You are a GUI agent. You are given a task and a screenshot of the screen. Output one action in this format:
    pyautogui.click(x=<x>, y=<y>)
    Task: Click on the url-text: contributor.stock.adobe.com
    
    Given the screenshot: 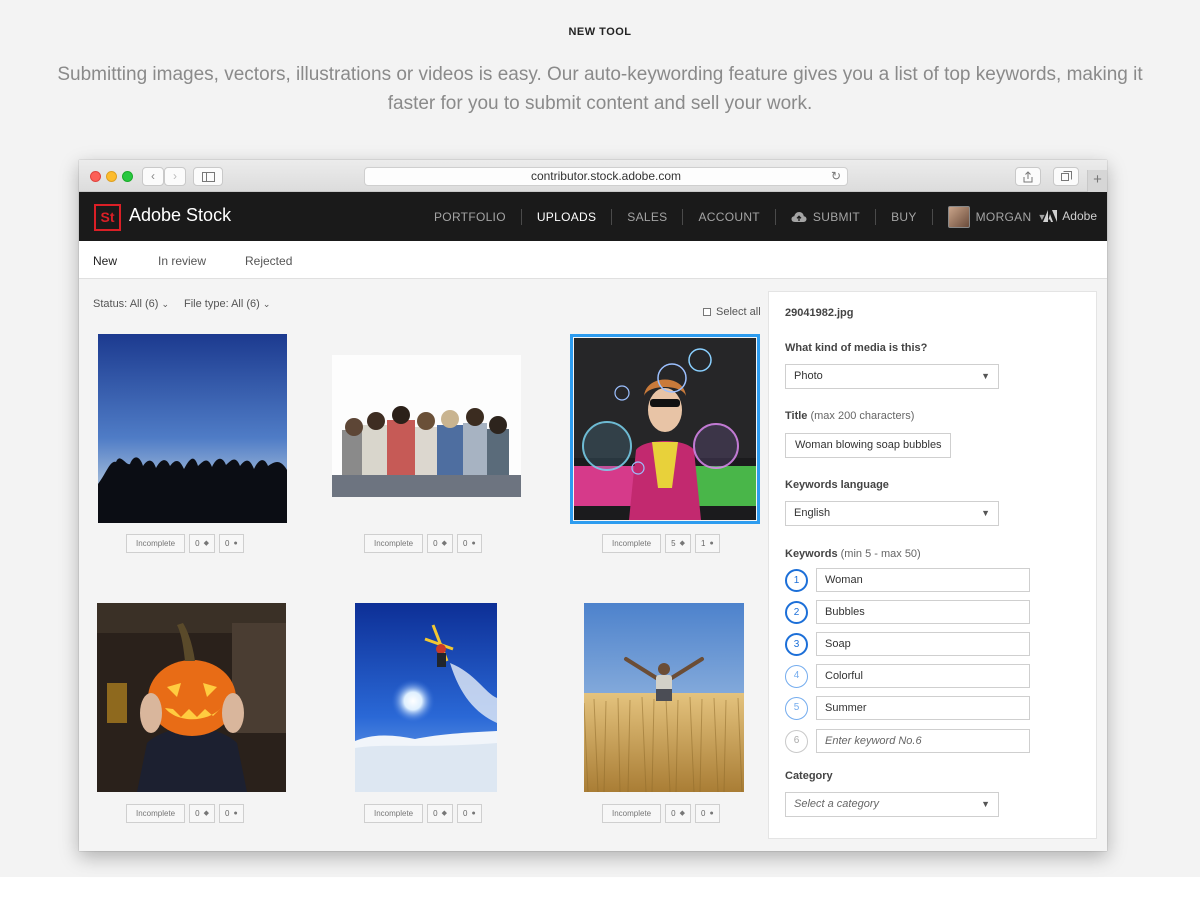 What is the action you would take?
    pyautogui.click(x=606, y=176)
    